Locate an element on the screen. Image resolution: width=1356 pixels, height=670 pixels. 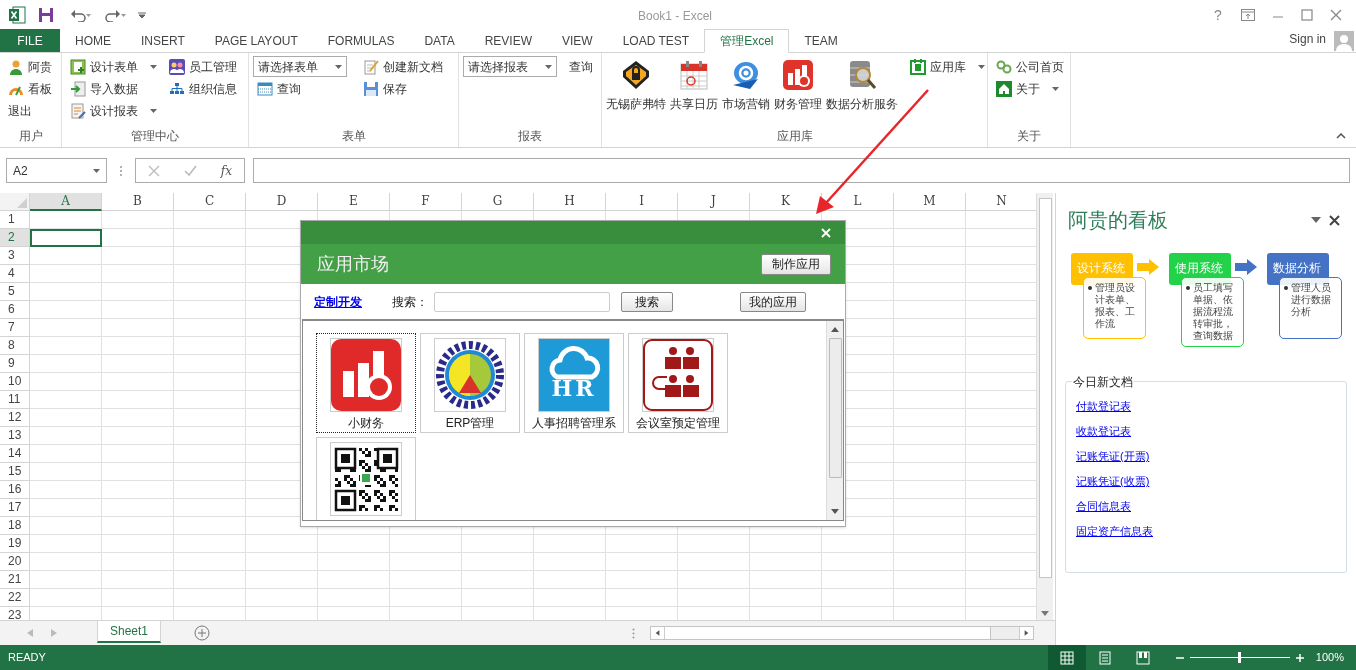
zoom-thumb is located at coordinates (1240, 657).